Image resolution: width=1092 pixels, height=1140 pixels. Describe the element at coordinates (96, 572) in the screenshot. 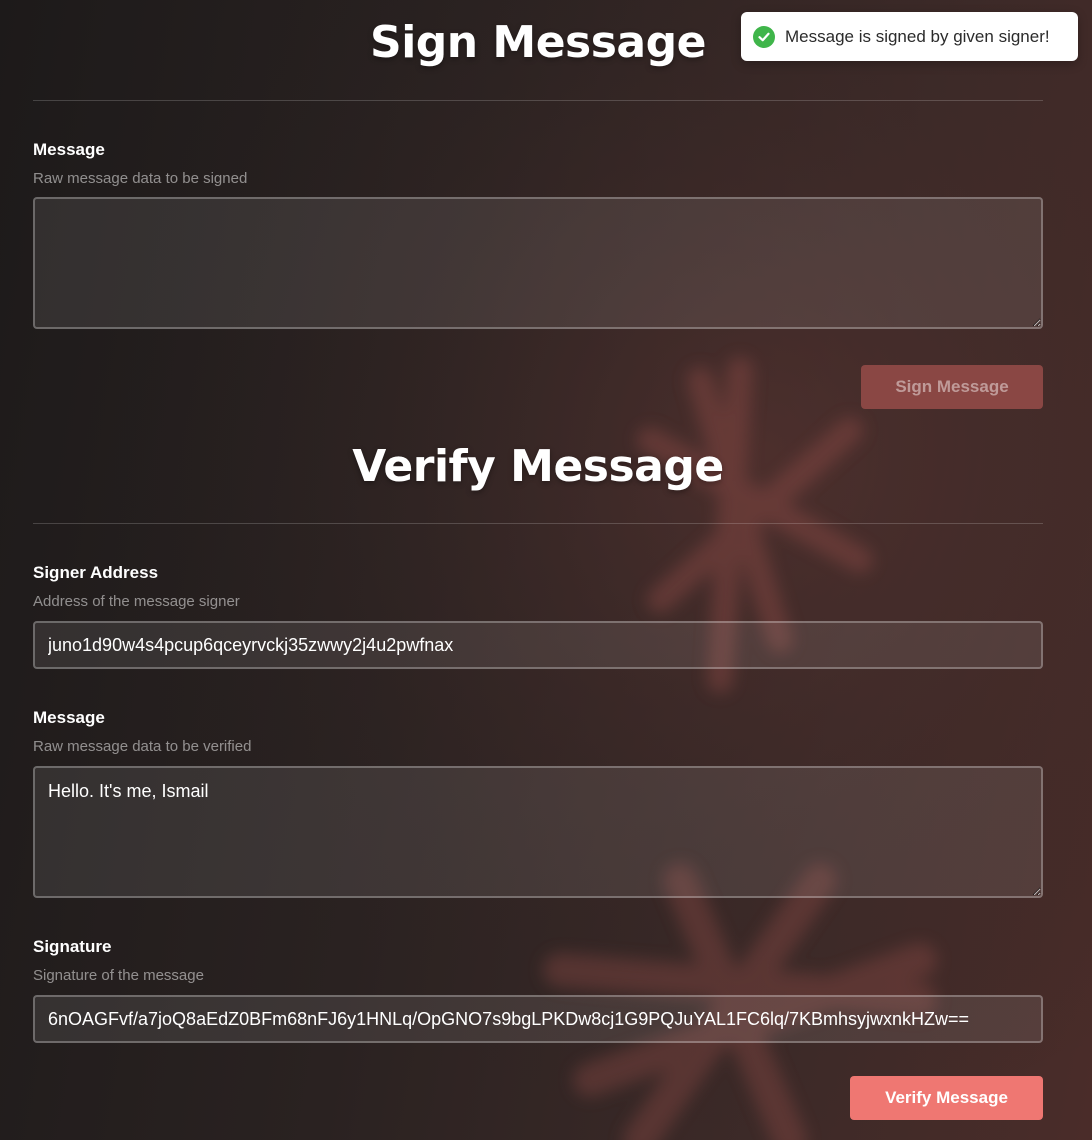

I see `signer-address-label: Signer Address` at that location.